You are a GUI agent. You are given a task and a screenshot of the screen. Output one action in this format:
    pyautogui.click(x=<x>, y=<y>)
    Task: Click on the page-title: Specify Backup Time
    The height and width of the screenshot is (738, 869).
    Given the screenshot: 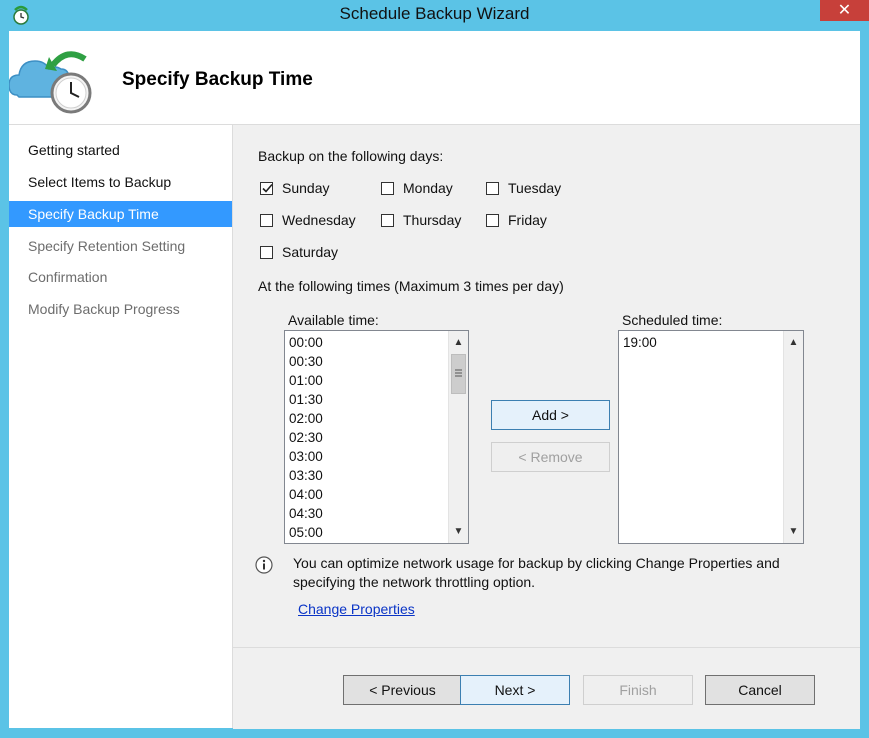 What is the action you would take?
    pyautogui.click(x=217, y=79)
    